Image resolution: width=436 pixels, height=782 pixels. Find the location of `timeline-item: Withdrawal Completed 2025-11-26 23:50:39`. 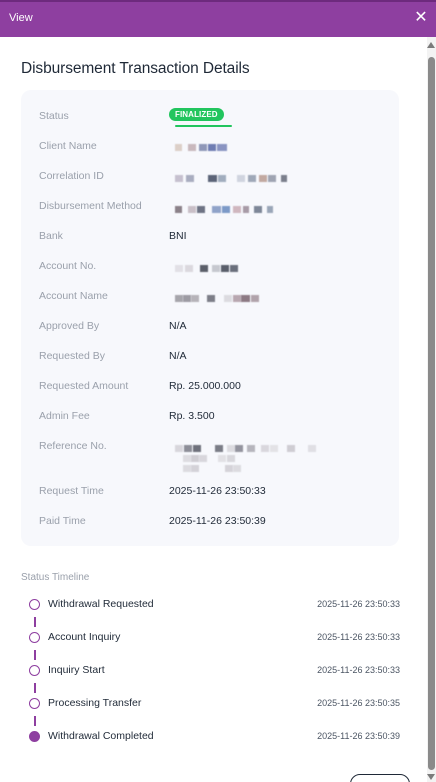

timeline-item: Withdrawal Completed 2025-11-26 23:50:39 is located at coordinates (215, 737).